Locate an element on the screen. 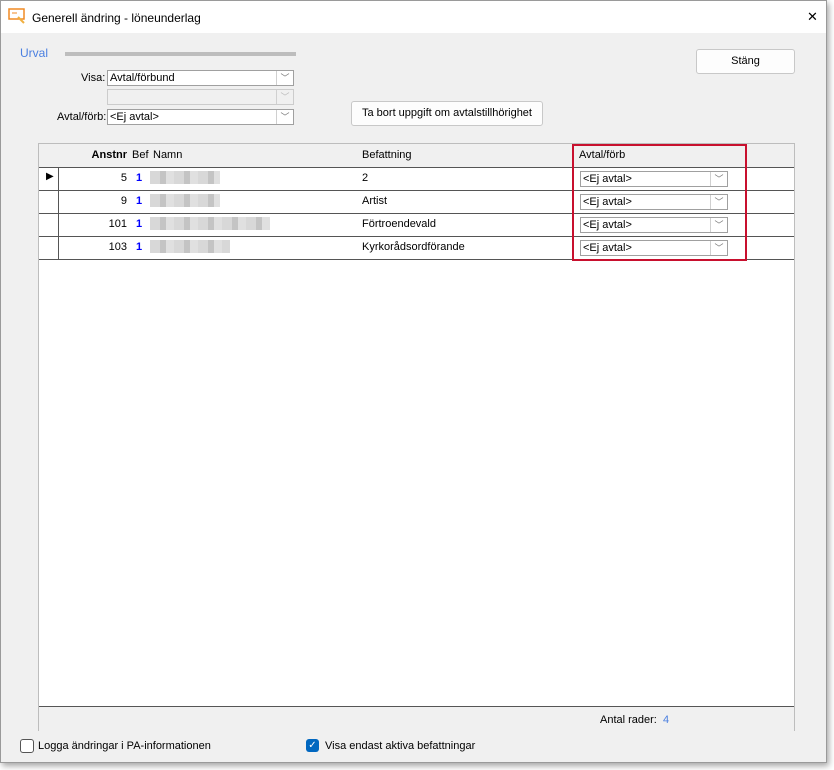 The height and width of the screenshot is (770, 834). cell-befattning: Kyrkorådsordförande is located at coordinates (413, 247).